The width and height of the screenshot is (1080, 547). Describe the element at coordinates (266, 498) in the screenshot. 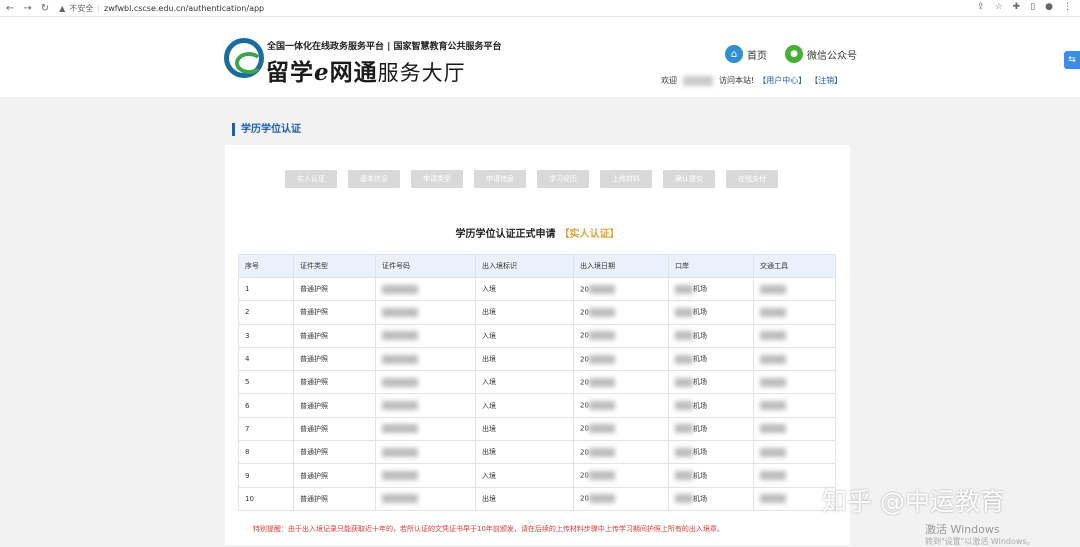

I see `row-no: 10` at that location.